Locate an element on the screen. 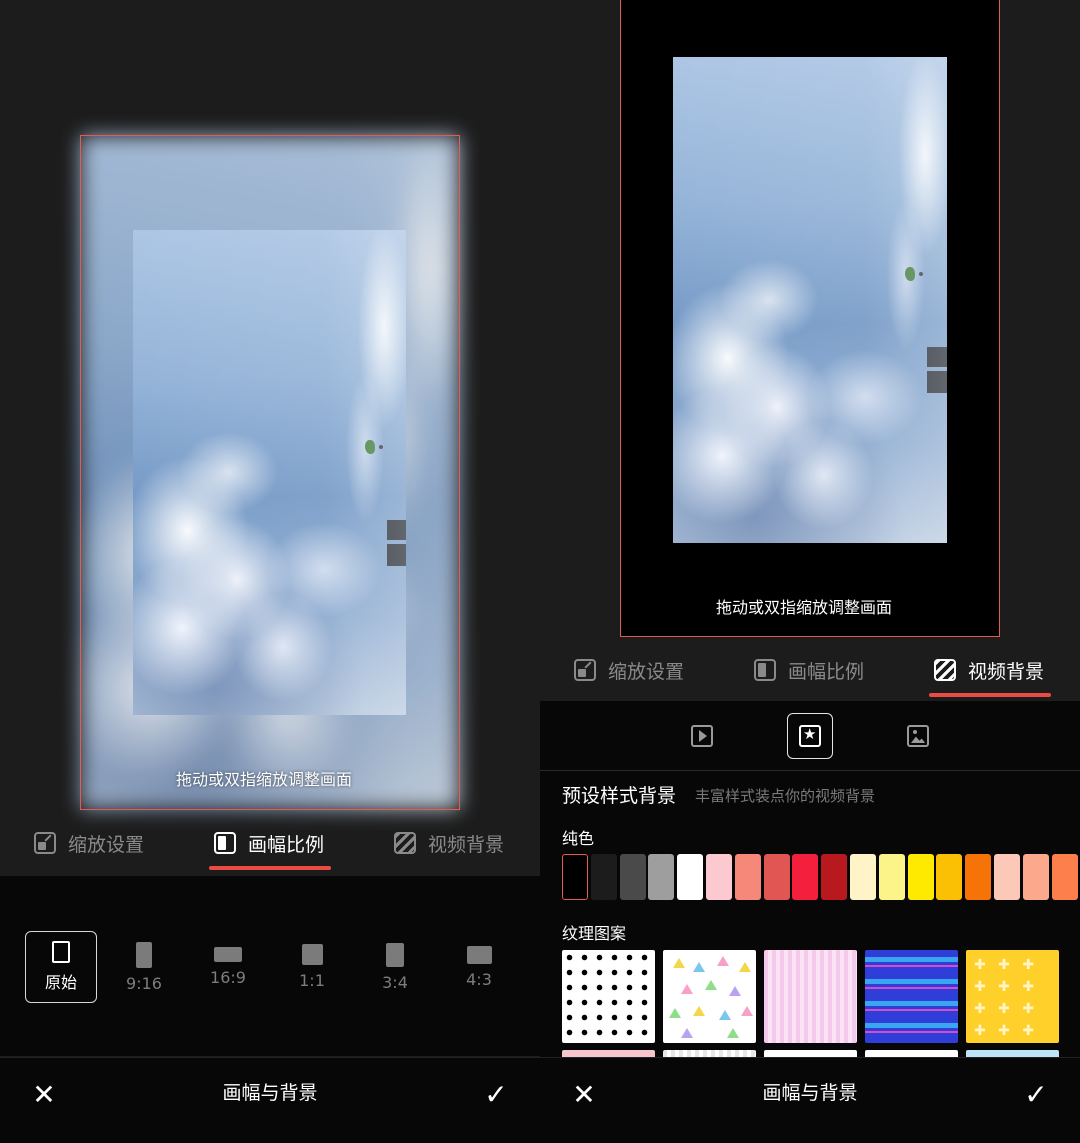 This screenshot has height=1143, width=1080. ratio-option-16-9: 16:9 is located at coordinates (228, 967).